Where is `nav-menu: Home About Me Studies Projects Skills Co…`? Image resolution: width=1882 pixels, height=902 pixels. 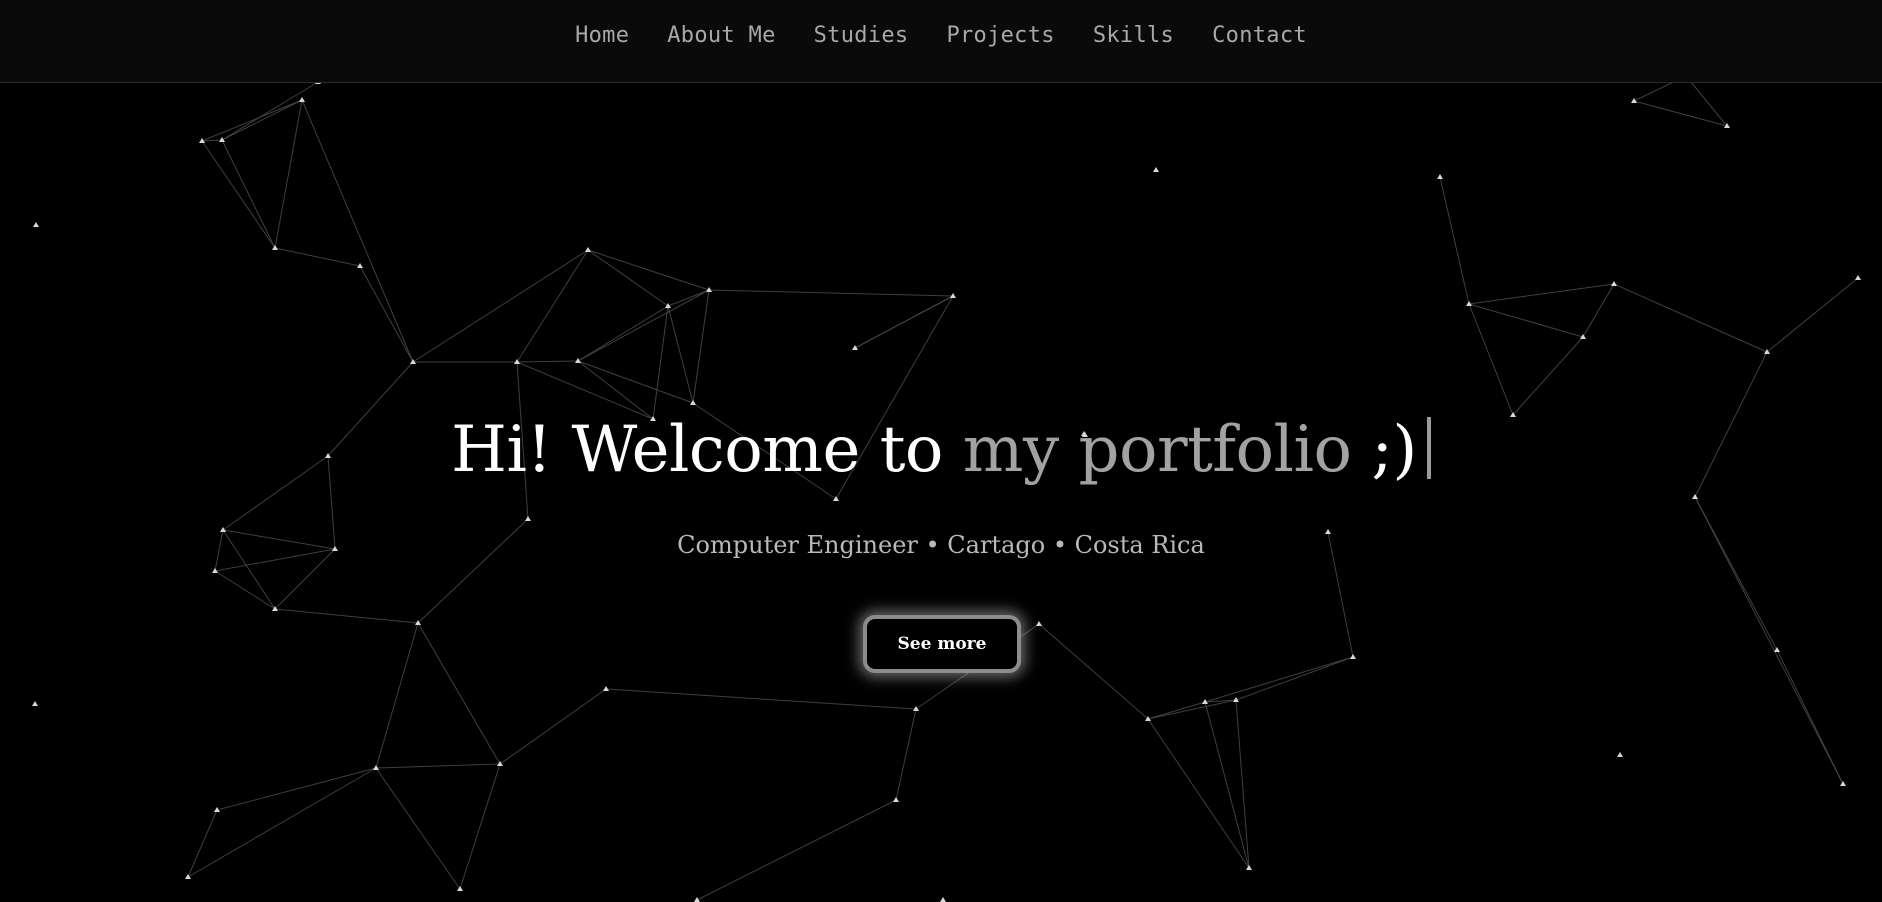 nav-menu: Home About Me Studies Projects Skills Co… is located at coordinates (941, 35).